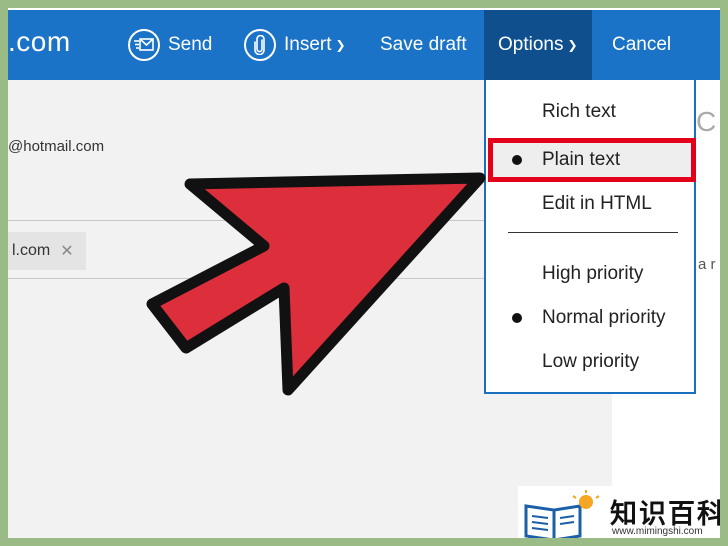 The image size is (728, 546). I want to click on watermark-logo: 知识百科 www.mimingshi.com, so click(619, 512).